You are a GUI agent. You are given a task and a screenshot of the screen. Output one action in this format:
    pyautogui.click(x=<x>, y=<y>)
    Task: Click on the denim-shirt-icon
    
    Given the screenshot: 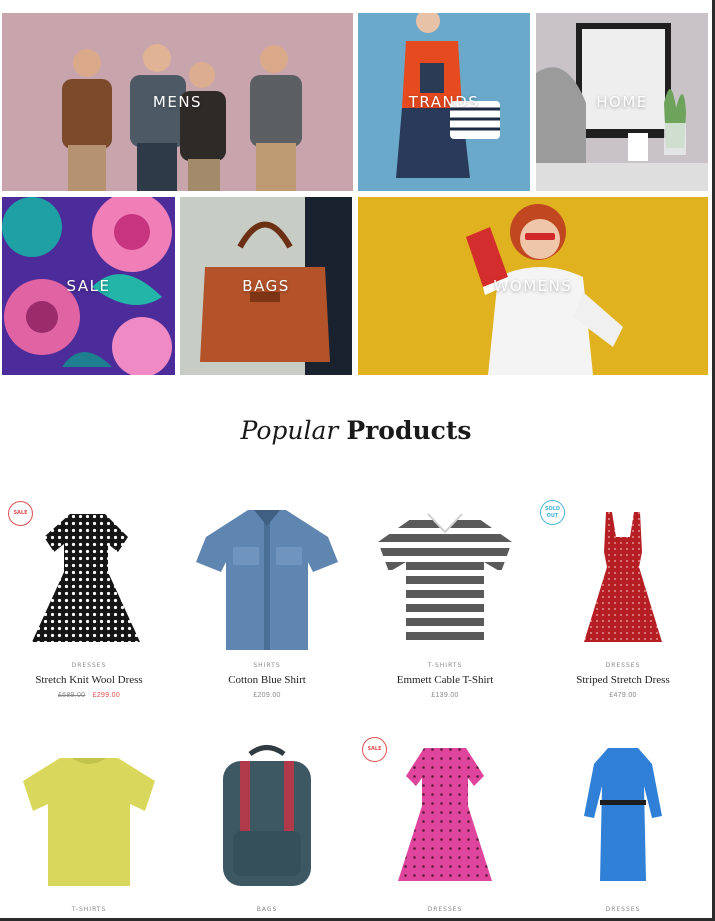 What is the action you would take?
    pyautogui.click(x=267, y=580)
    